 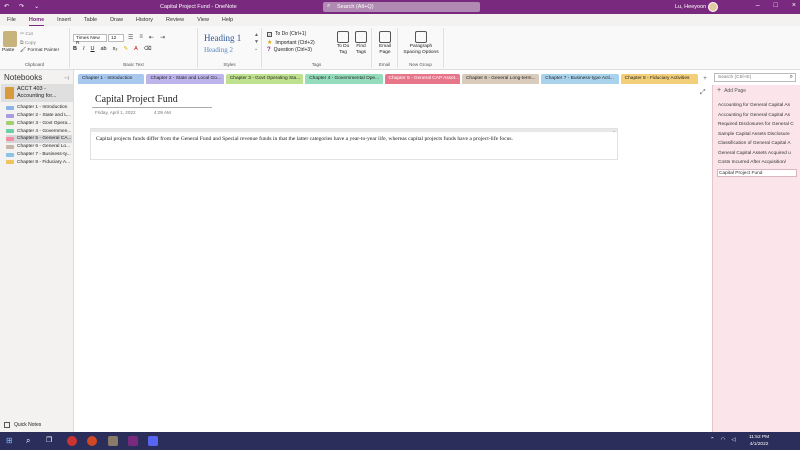 What do you see at coordinates (286, 34) in the screenshot?
I see `tag-todo: ✓ To Do (Ctrl+1)` at bounding box center [286, 34].